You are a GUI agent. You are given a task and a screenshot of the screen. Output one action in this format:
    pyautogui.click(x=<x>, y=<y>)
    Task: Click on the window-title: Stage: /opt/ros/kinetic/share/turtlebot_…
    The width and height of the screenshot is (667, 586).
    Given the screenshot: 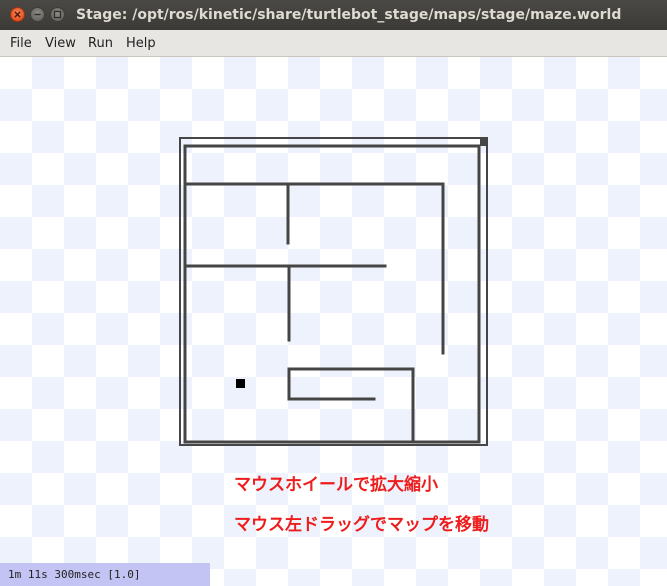 What is the action you would take?
    pyautogui.click(x=349, y=15)
    